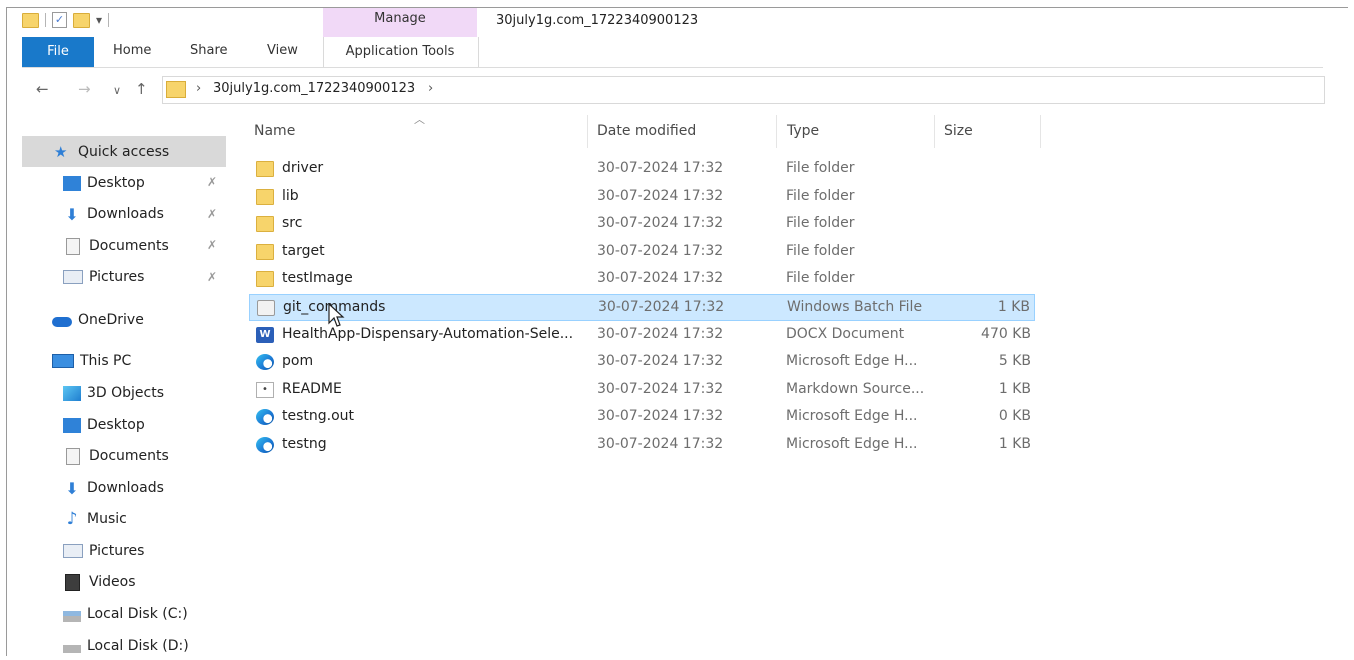  What do you see at coordinates (116, 183) in the screenshot?
I see `sidebar-item-label: Desktop` at bounding box center [116, 183].